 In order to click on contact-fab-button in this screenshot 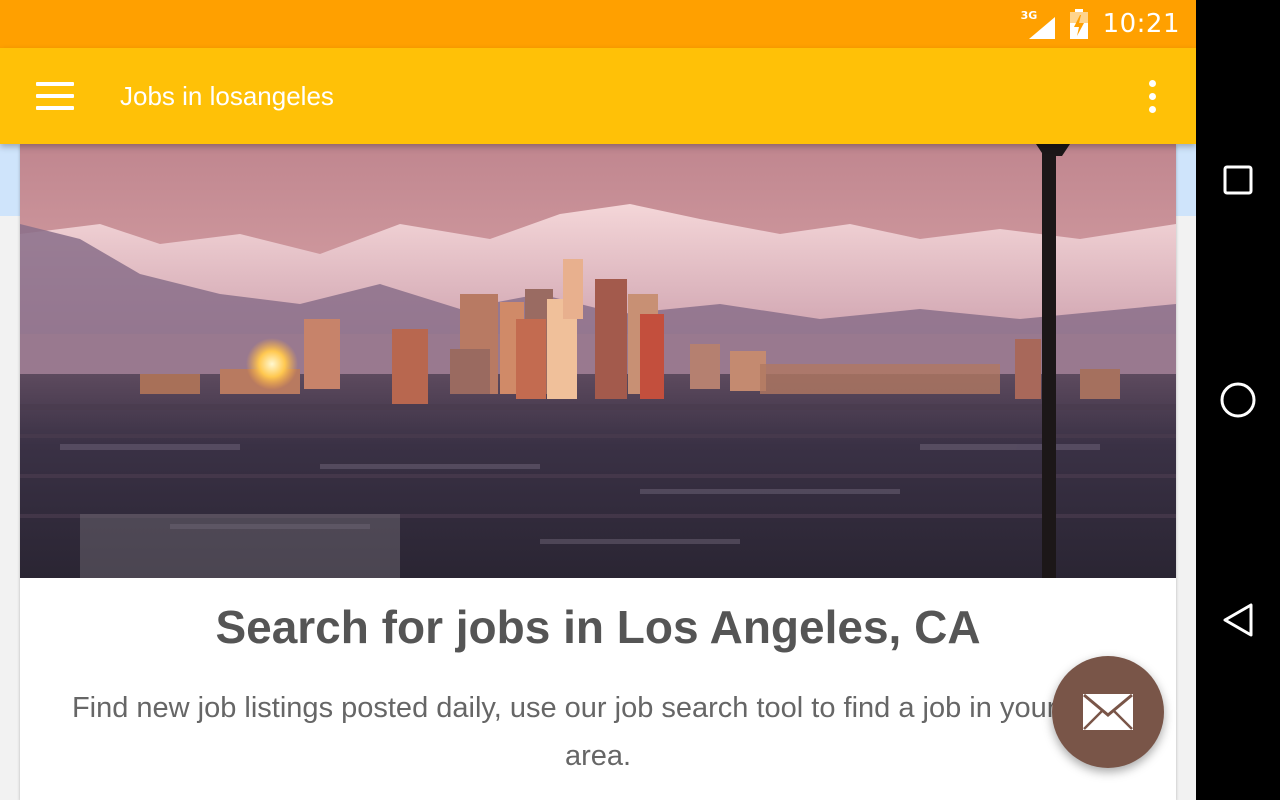, I will do `click(1108, 712)`.